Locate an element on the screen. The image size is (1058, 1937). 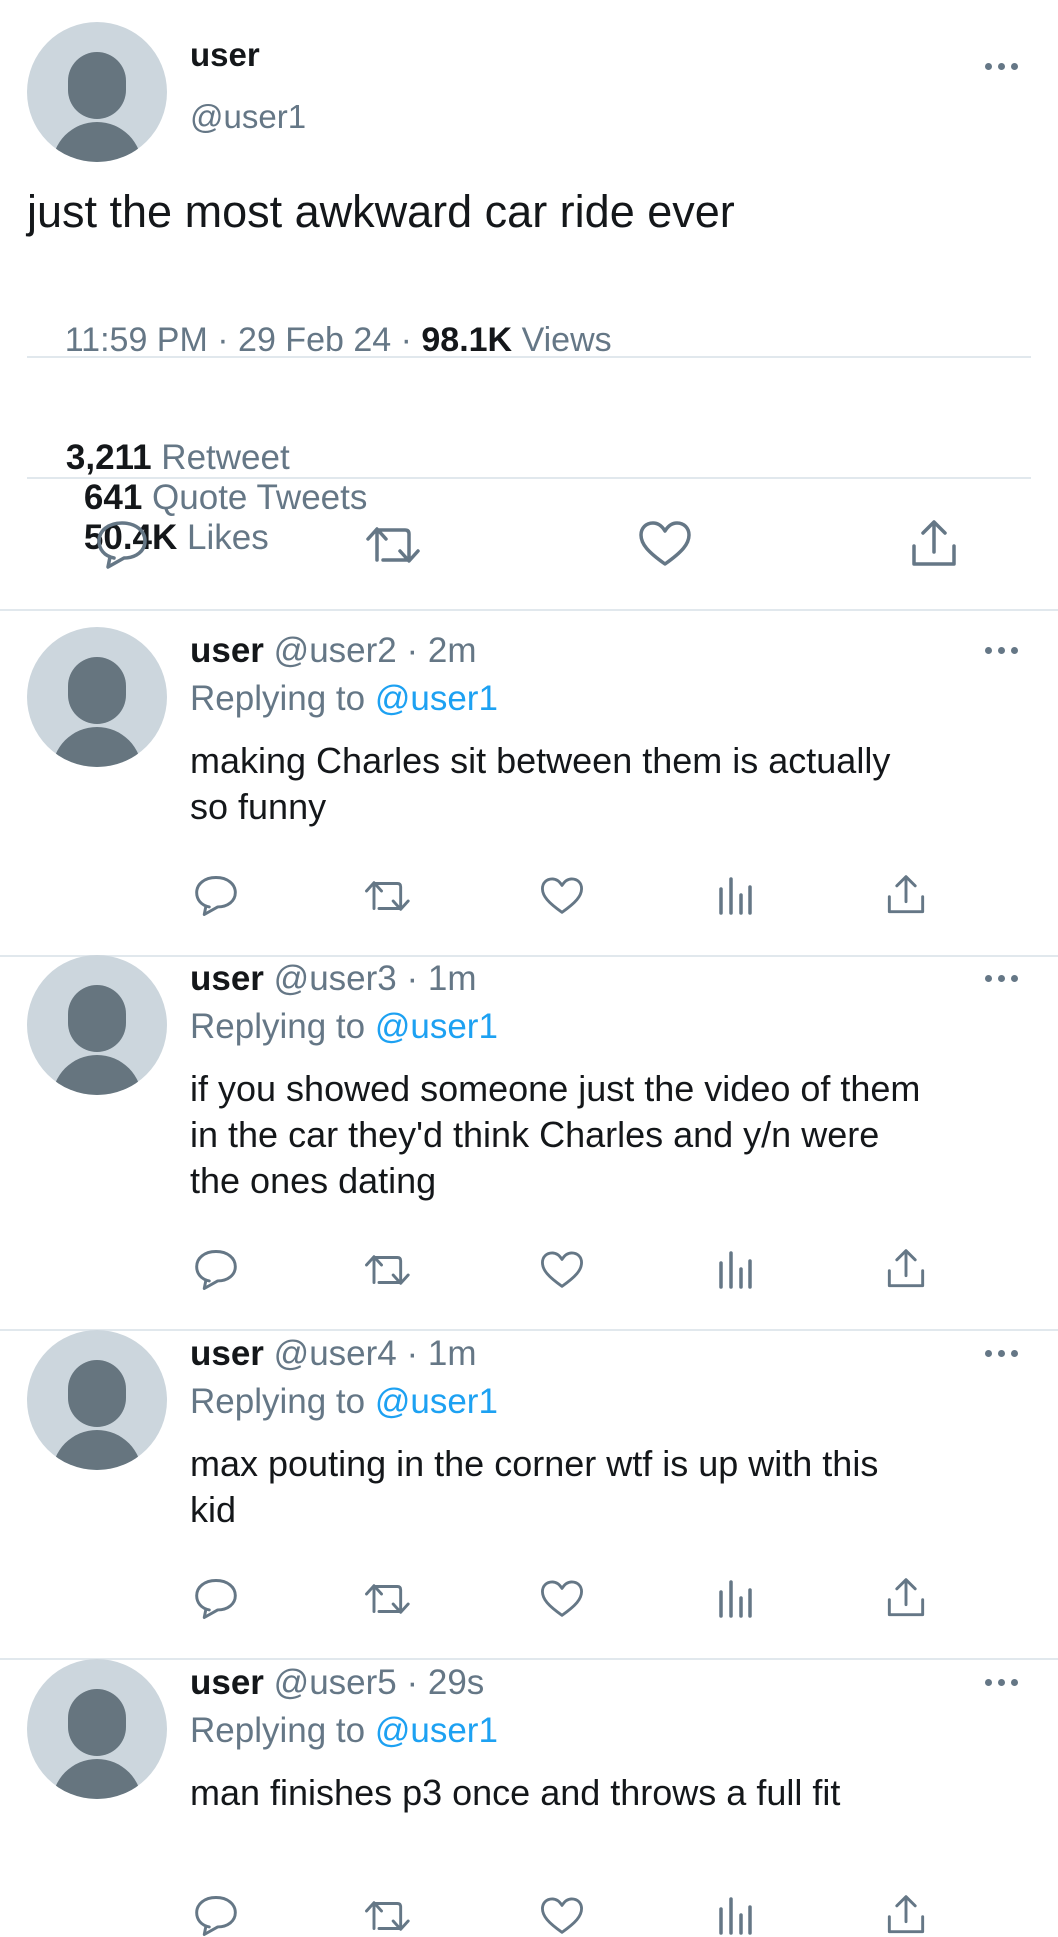
views-label: Views is located at coordinates (566, 340).